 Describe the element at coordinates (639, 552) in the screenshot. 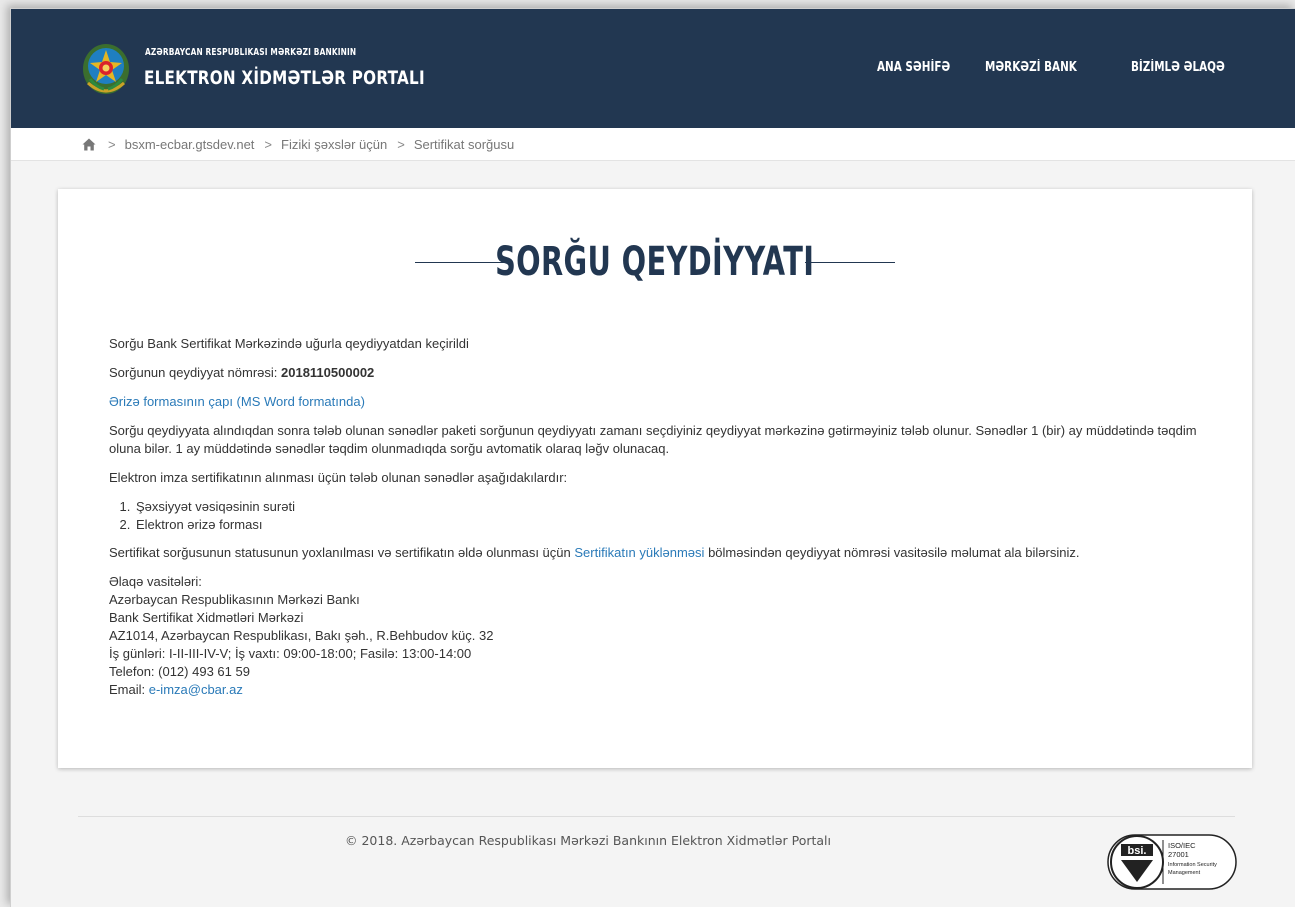

I see `certificate-download-link: Sertifikatın yüklənməsi` at that location.